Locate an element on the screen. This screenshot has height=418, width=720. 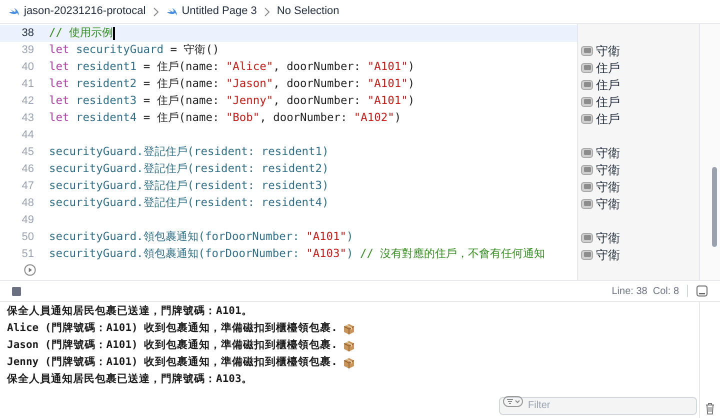
code-line: securityGuard.領包裹通知(forDoorNumber: "A103") // 沒有對應的住戶，不會有任何通知 is located at coordinates (297, 254).